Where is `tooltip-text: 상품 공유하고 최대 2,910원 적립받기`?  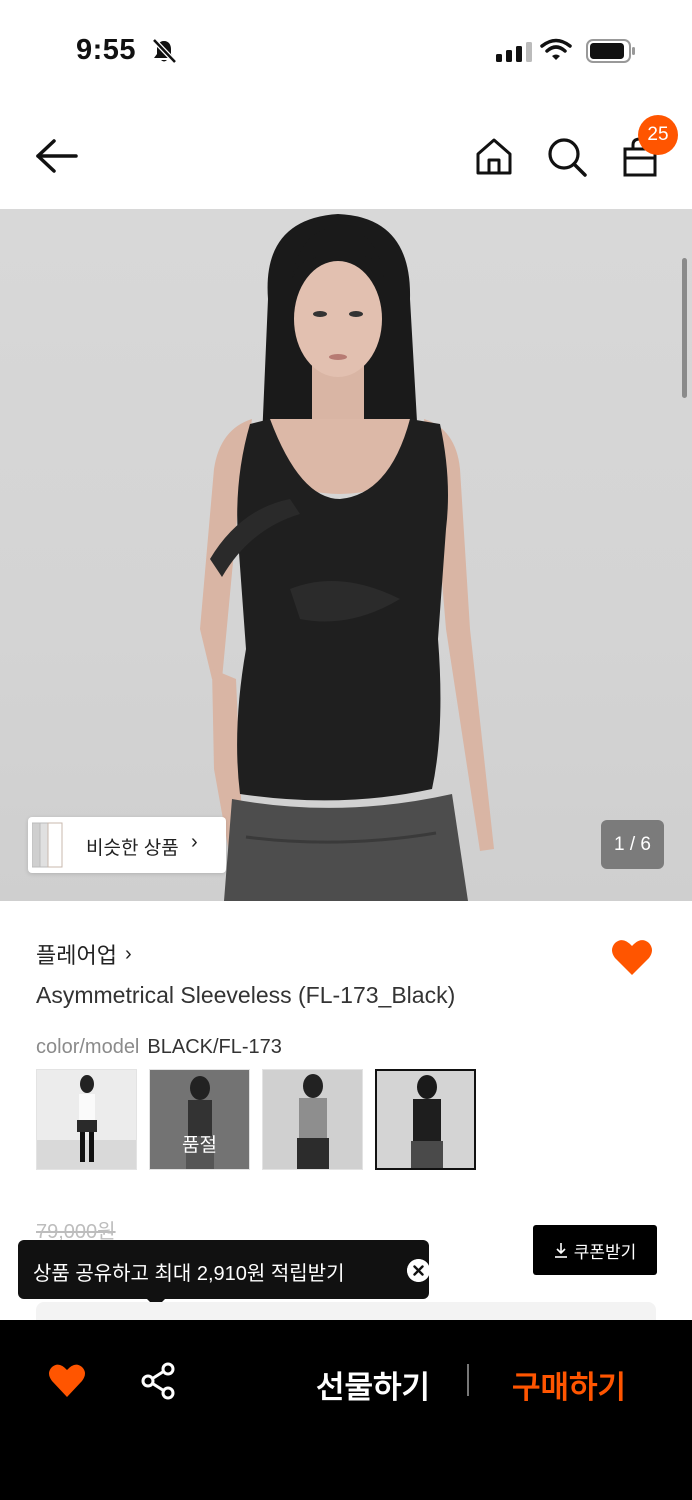 tooltip-text: 상품 공유하고 최대 2,910원 적립받기 is located at coordinates (189, 1274).